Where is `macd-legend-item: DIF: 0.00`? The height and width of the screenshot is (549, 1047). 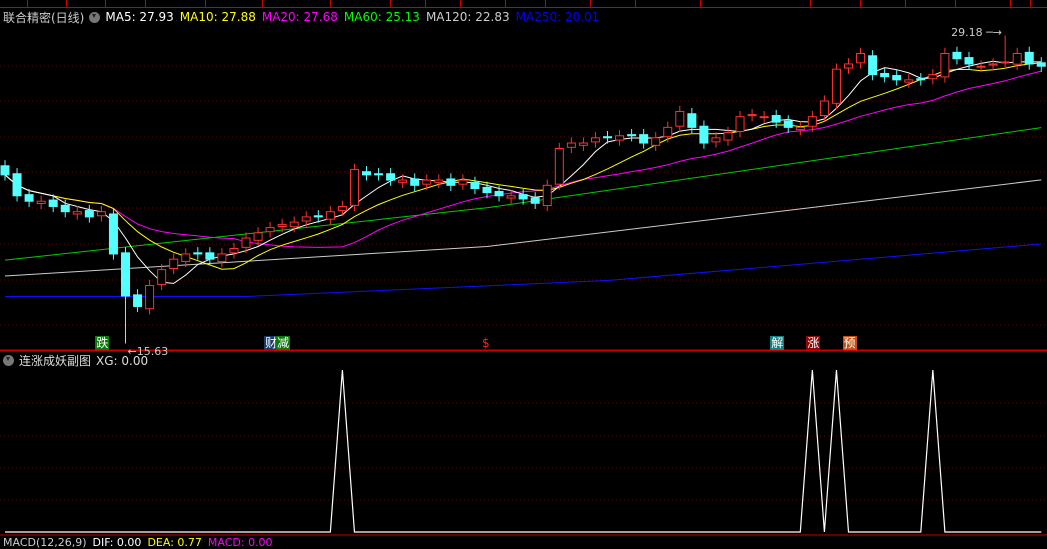
macd-legend-item: DIF: 0.00 is located at coordinates (117, 542).